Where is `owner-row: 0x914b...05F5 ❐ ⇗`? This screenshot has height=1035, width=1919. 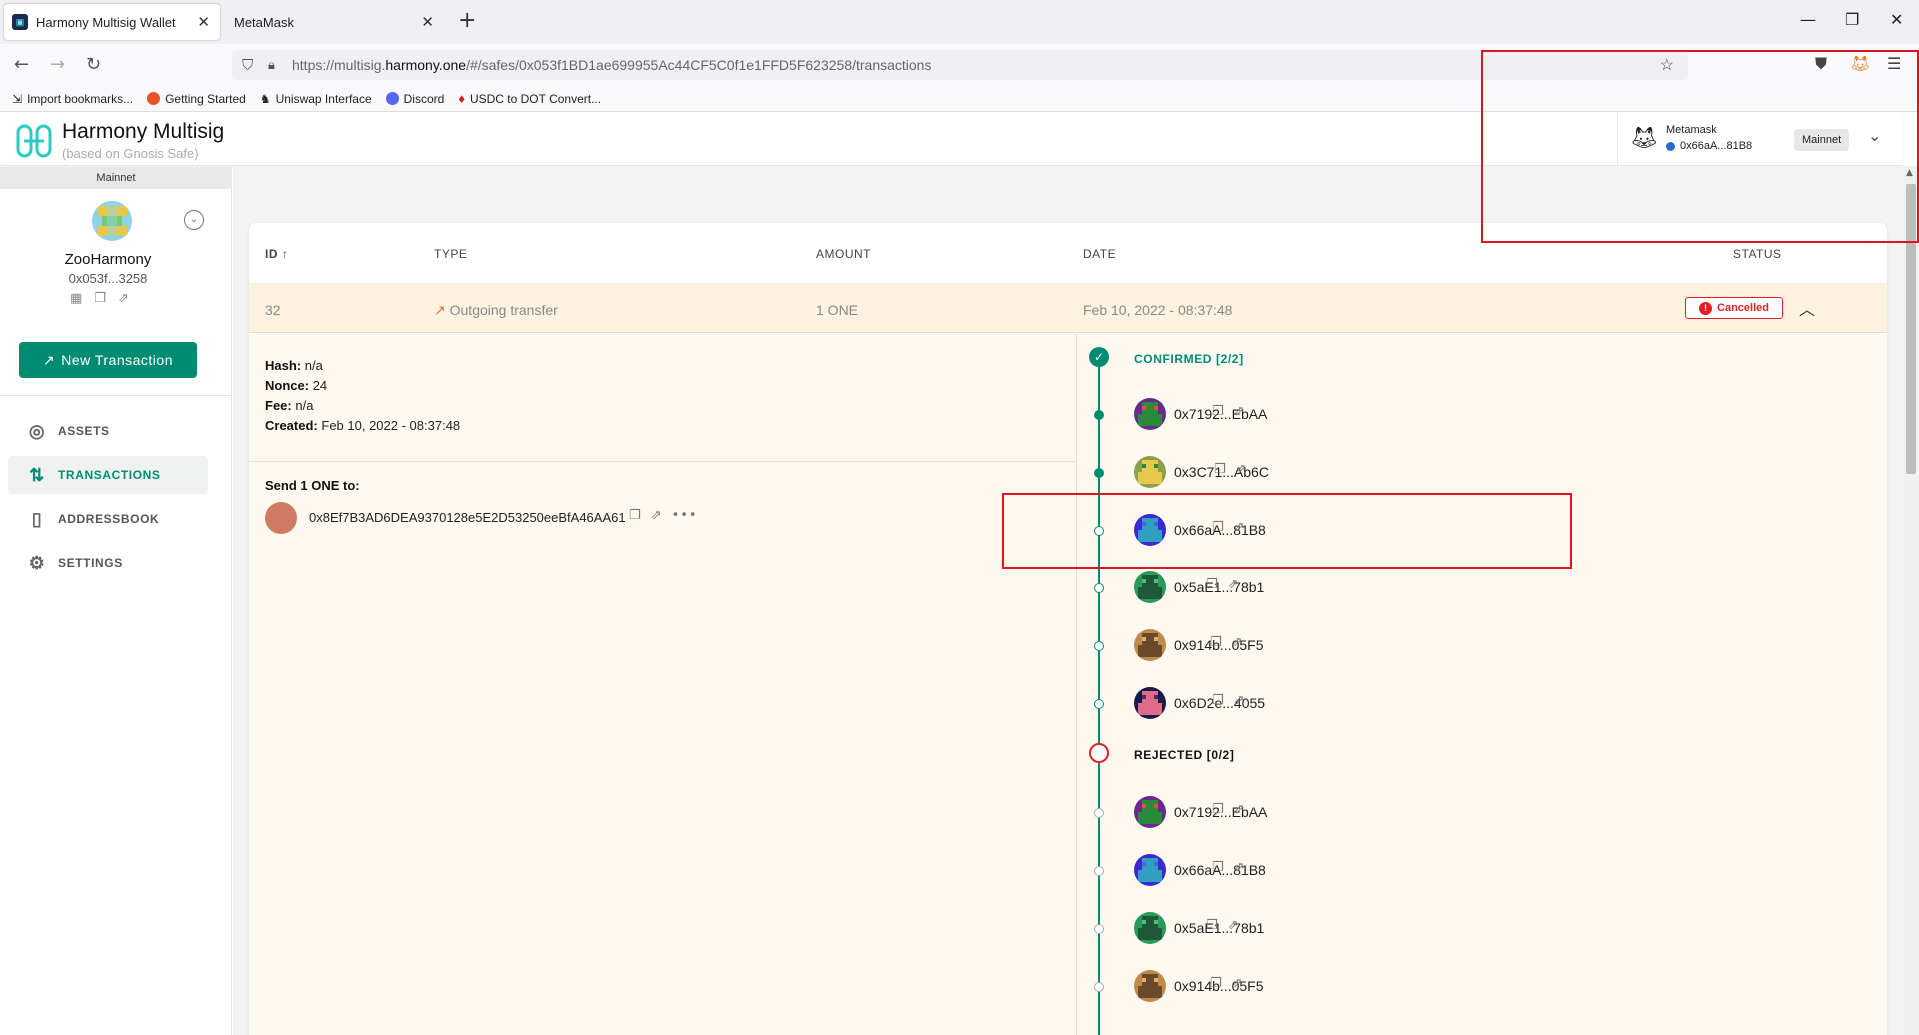
owner-row: 0x914b...05F5 ❐ ⇗ is located at coordinates (1328, 645).